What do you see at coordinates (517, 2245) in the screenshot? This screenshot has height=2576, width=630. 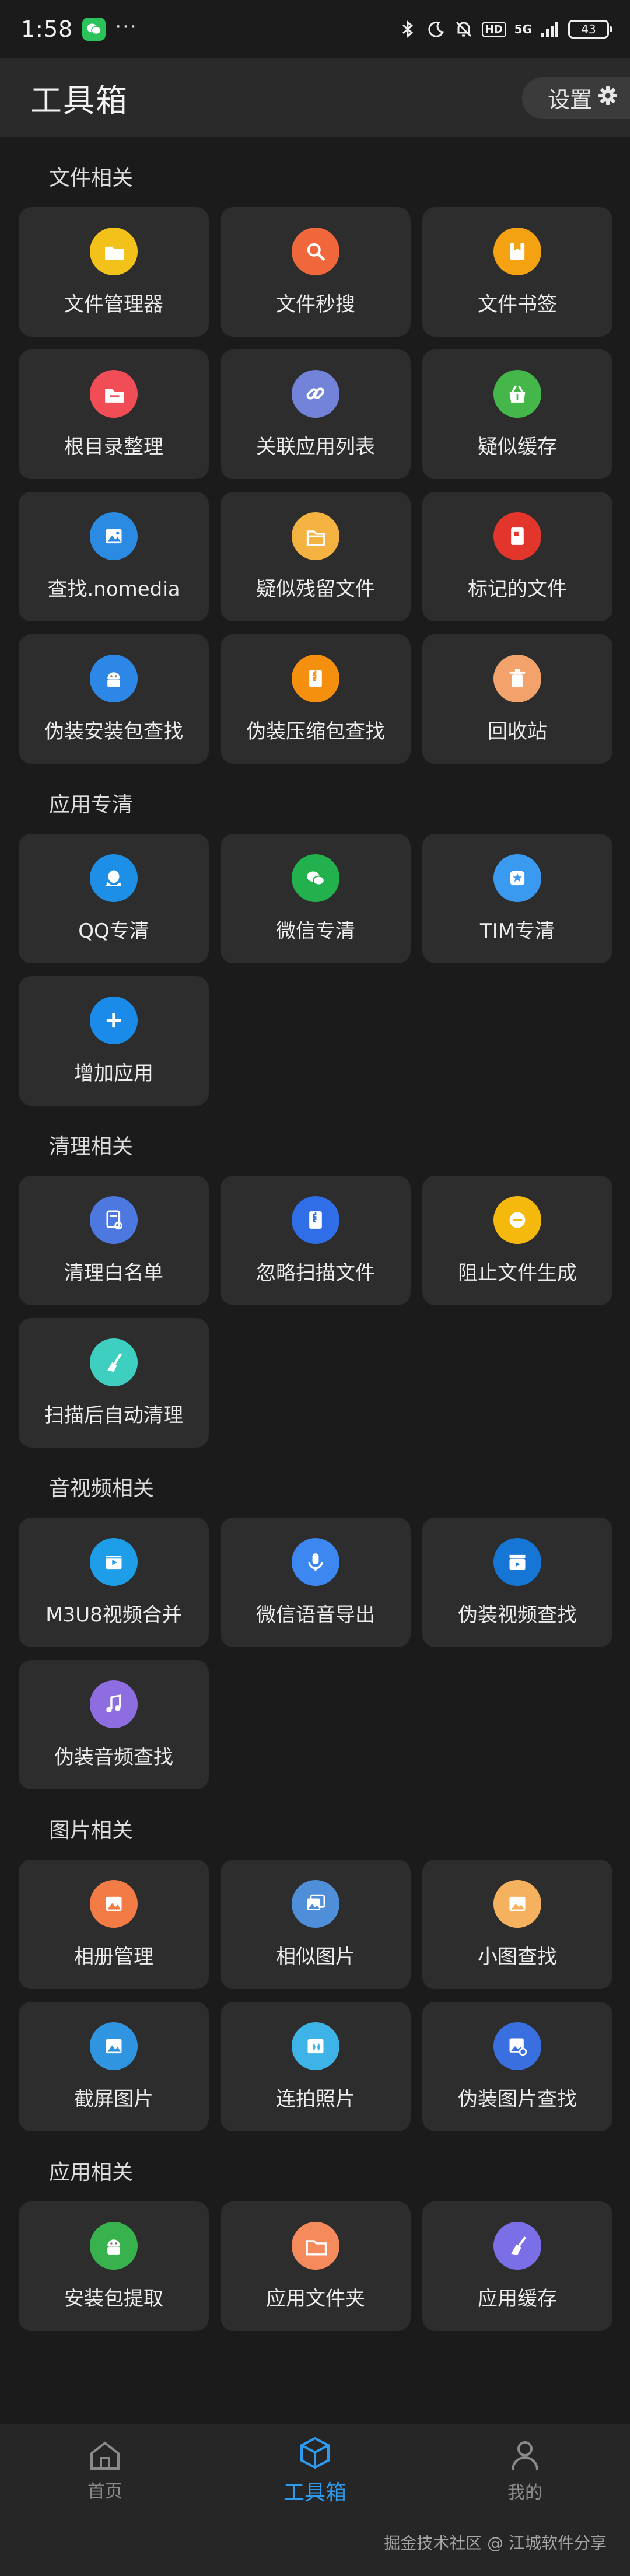 I see `app-cache-icon` at bounding box center [517, 2245].